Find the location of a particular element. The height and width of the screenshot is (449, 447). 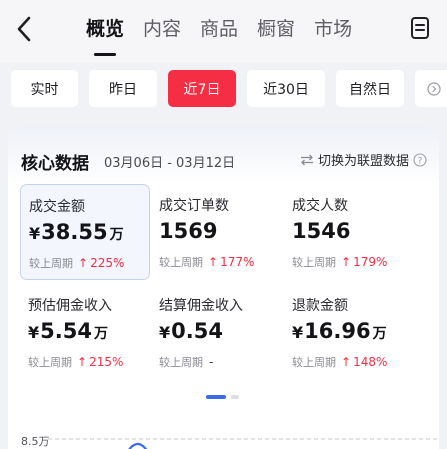

chip-last-30-days: 近30日 is located at coordinates (286, 88).